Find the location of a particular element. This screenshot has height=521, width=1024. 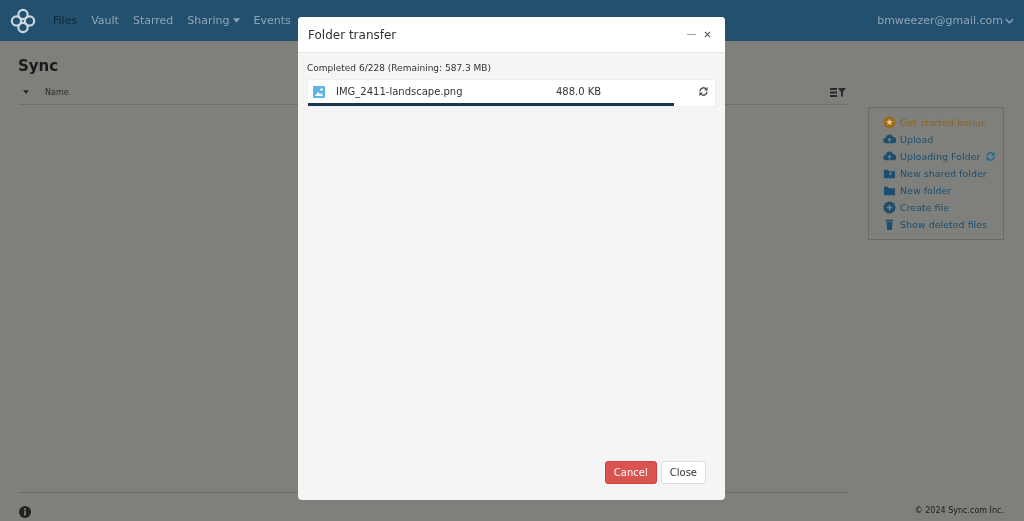

file-size: 488.0 KB is located at coordinates (579, 91).